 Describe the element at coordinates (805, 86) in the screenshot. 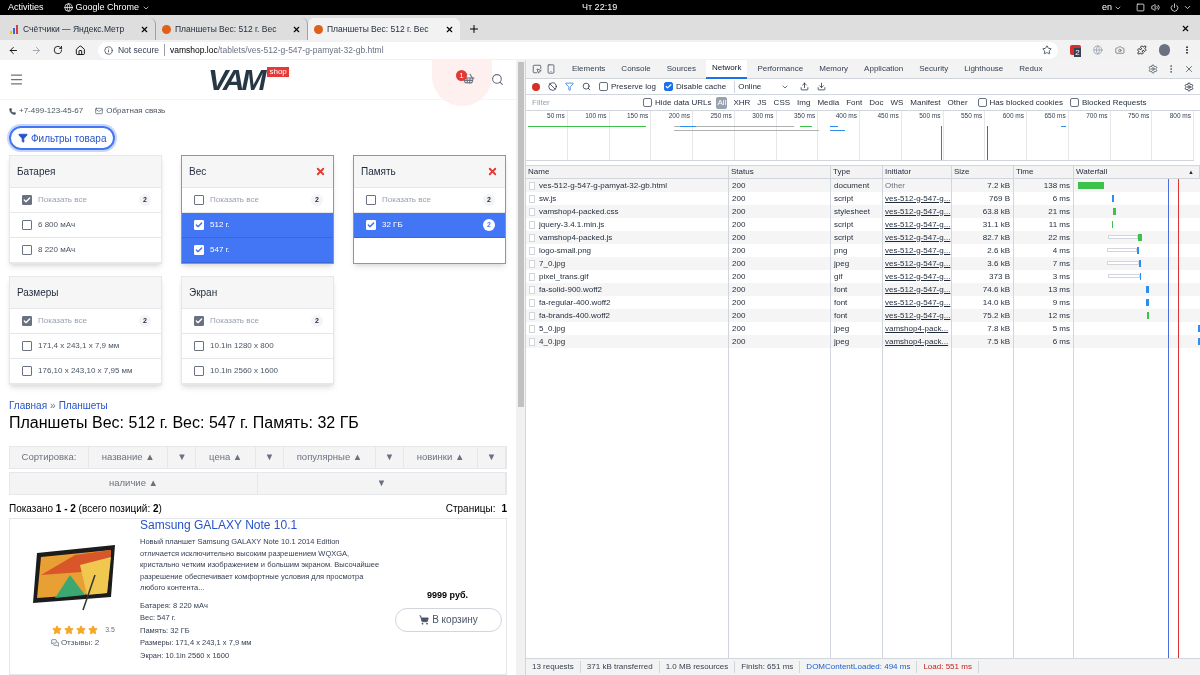

I see `import-icon` at that location.